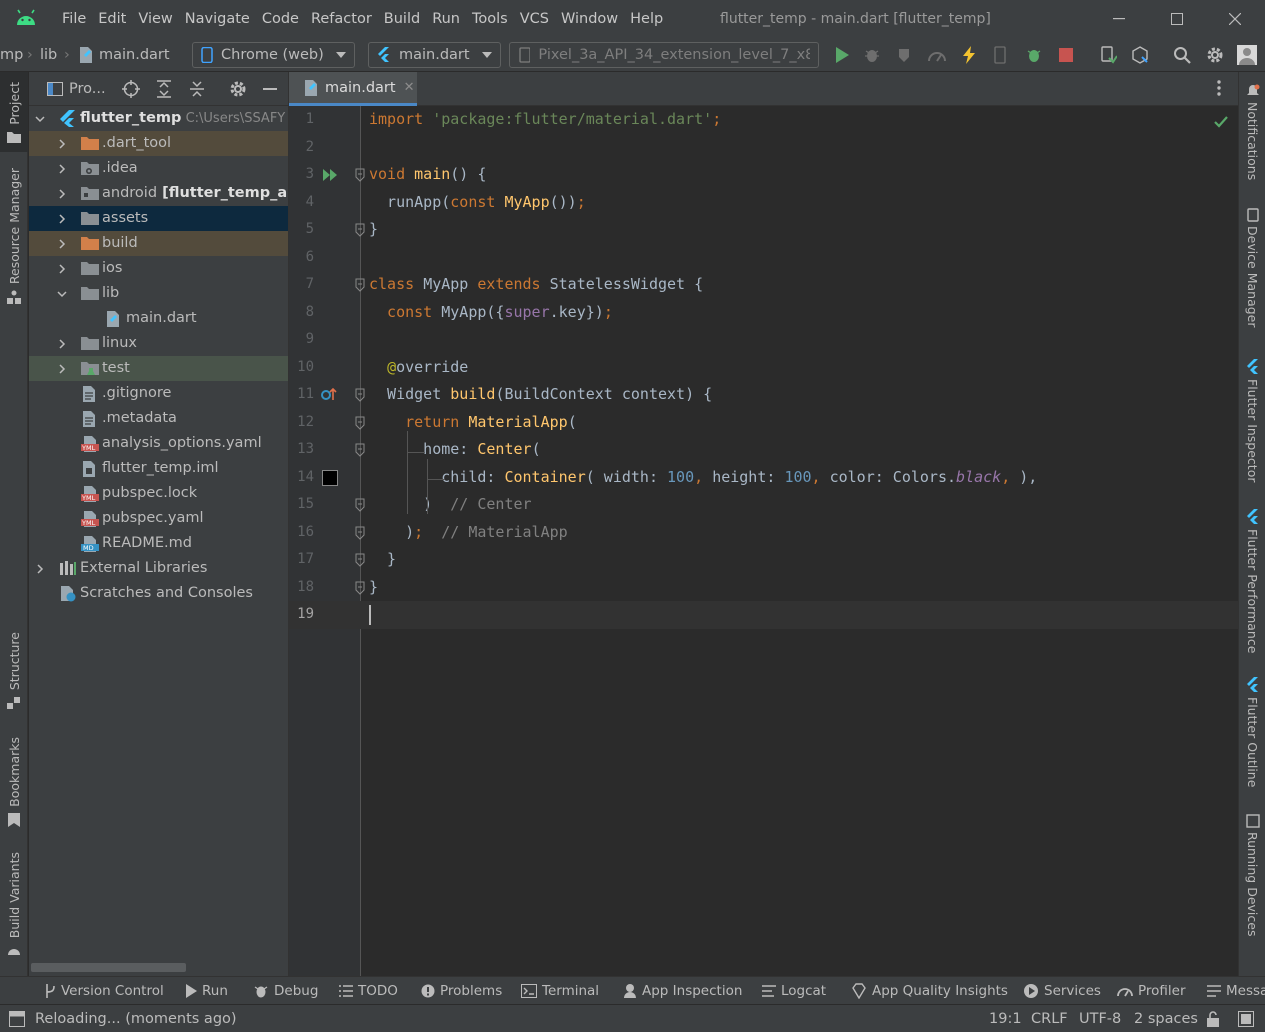 The height and width of the screenshot is (1032, 1265). Describe the element at coordinates (158, 243) in the screenshot. I see `tree-item: build` at that location.